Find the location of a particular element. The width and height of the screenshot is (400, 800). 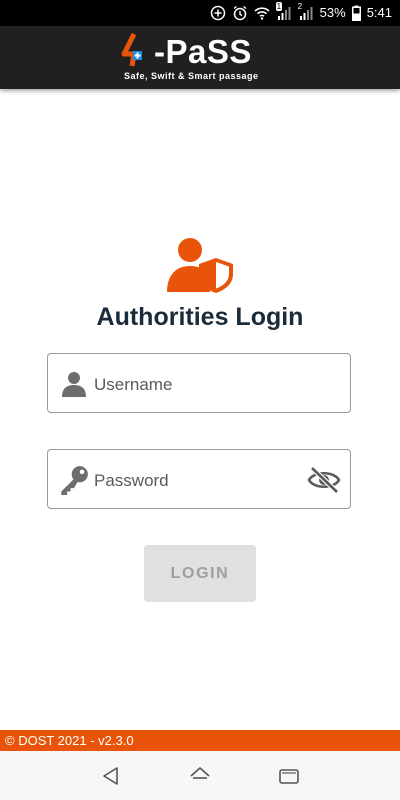

alarm-icon is located at coordinates (240, 13).